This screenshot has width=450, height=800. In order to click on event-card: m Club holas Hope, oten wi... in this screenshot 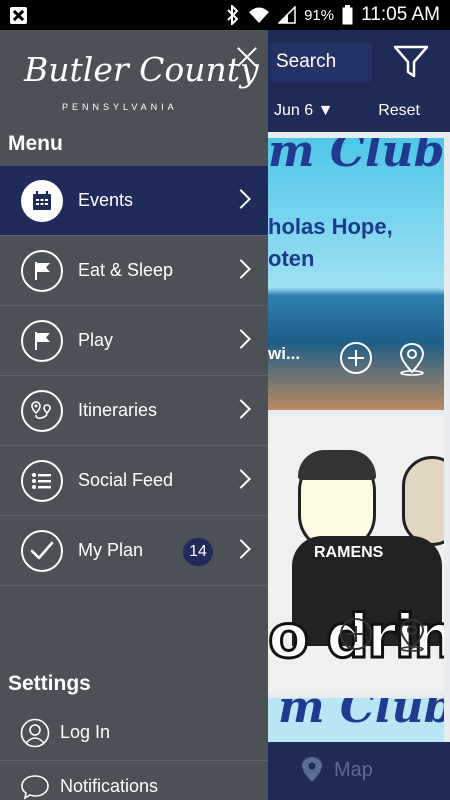, I will do `click(356, 274)`.